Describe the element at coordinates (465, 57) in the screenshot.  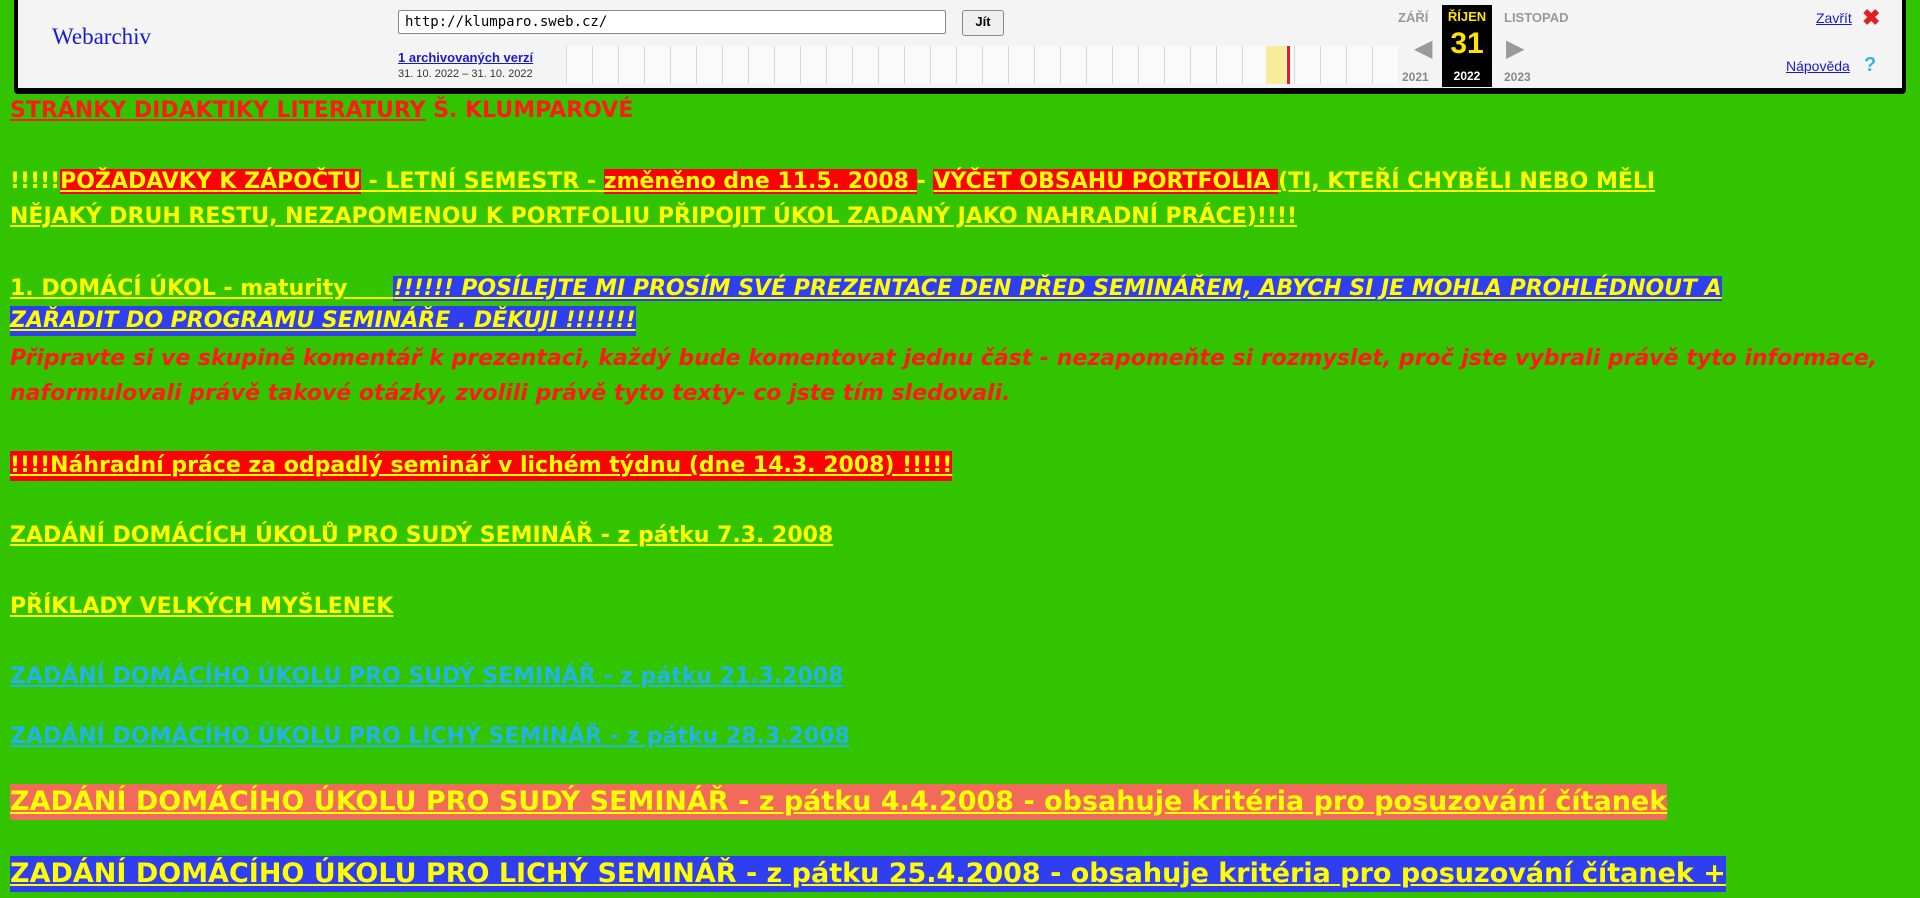
I see `archived-versions-link: 1 archivovaných verzí` at that location.